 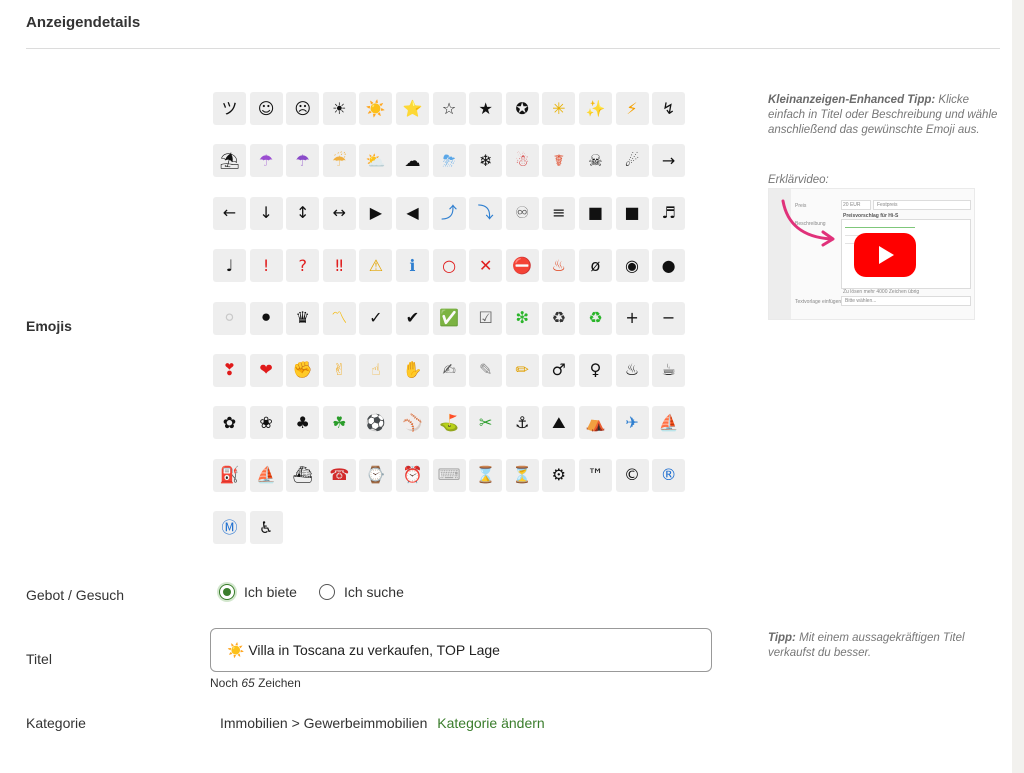 What do you see at coordinates (522, 161) in the screenshot?
I see `emoji-button: ☃` at bounding box center [522, 161].